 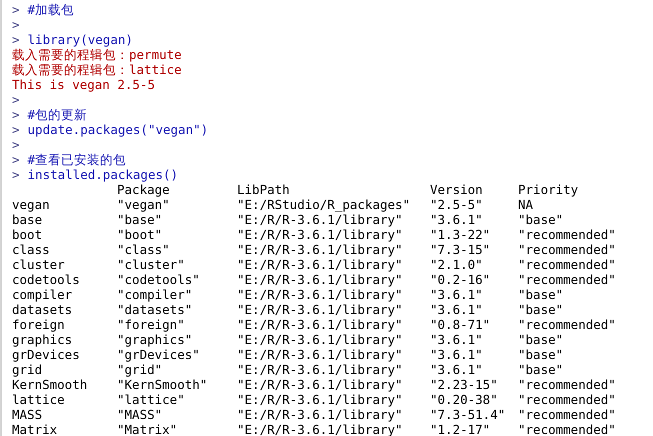 I want to click on row-name: graphics, so click(x=43, y=339).